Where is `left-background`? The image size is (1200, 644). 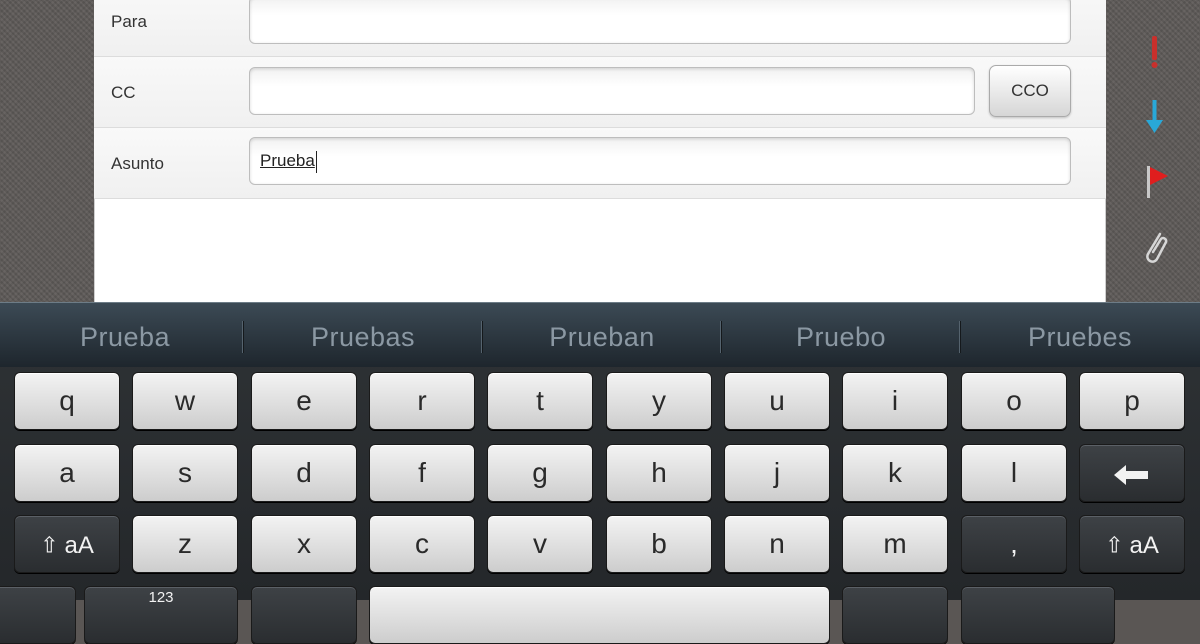
left-background is located at coordinates (47, 151).